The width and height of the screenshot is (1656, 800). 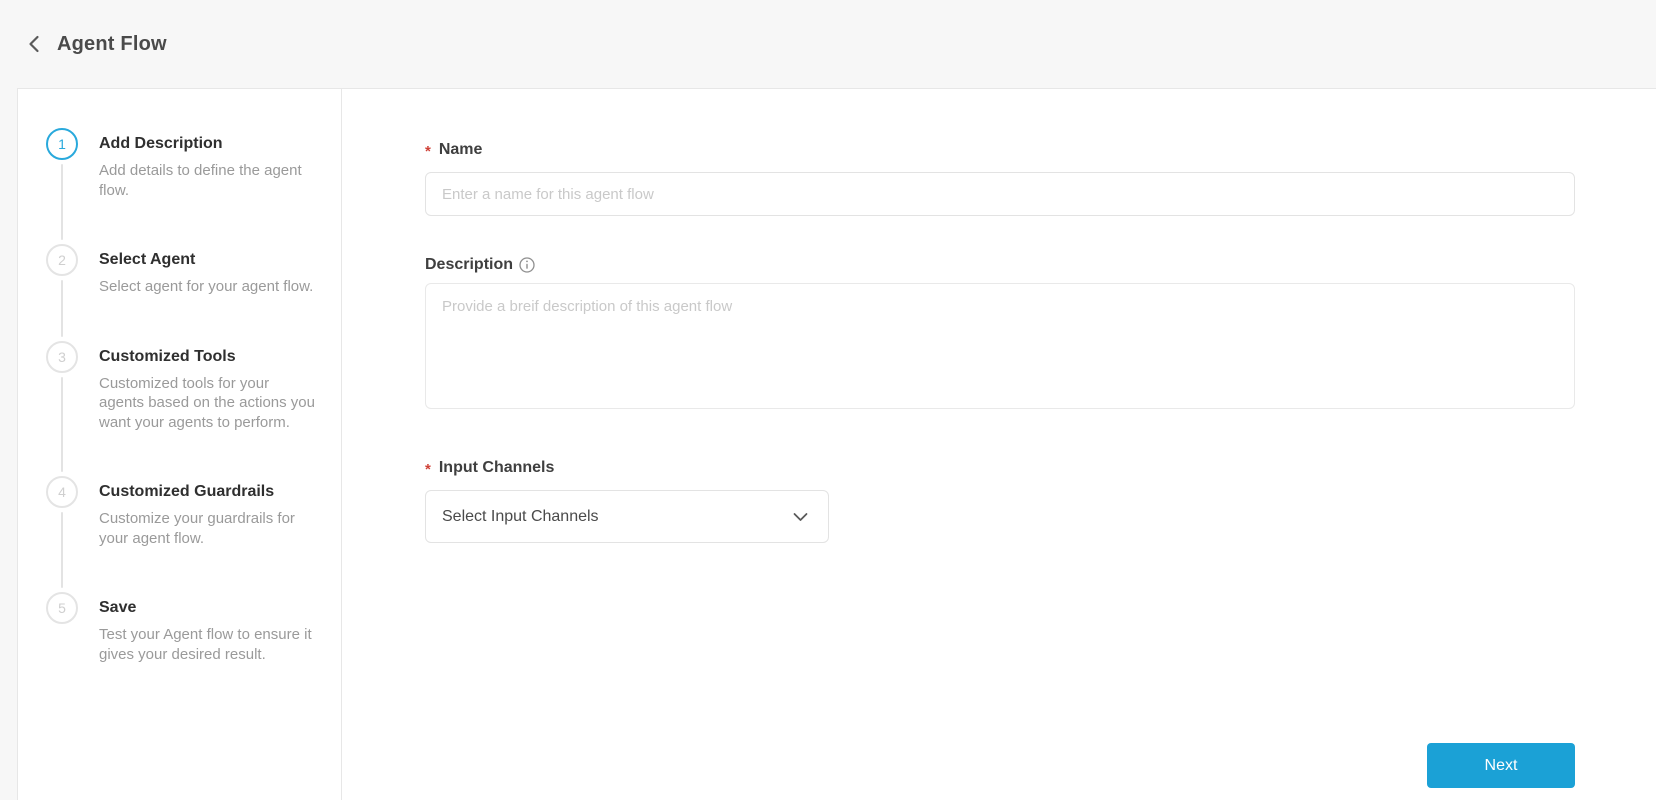 What do you see at coordinates (800, 517) in the screenshot?
I see `chevron-down-icon` at bounding box center [800, 517].